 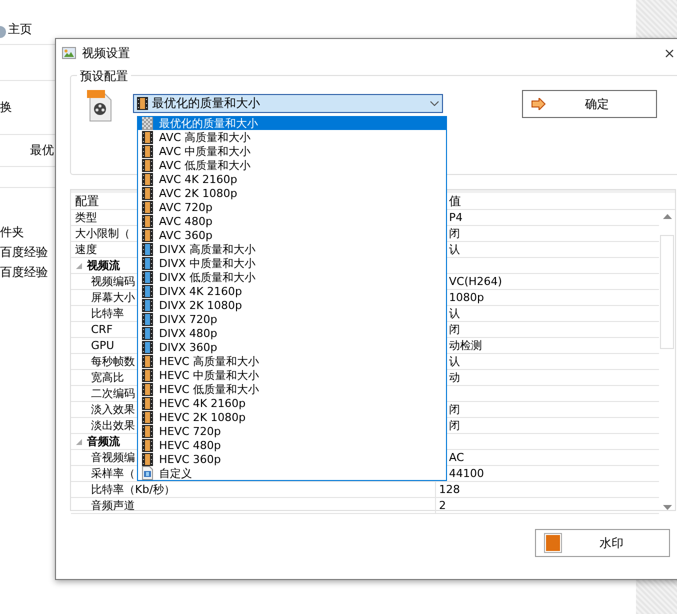 What do you see at coordinates (292, 375) in the screenshot?
I see `preset-option: HEVC 中质量和大小` at bounding box center [292, 375].